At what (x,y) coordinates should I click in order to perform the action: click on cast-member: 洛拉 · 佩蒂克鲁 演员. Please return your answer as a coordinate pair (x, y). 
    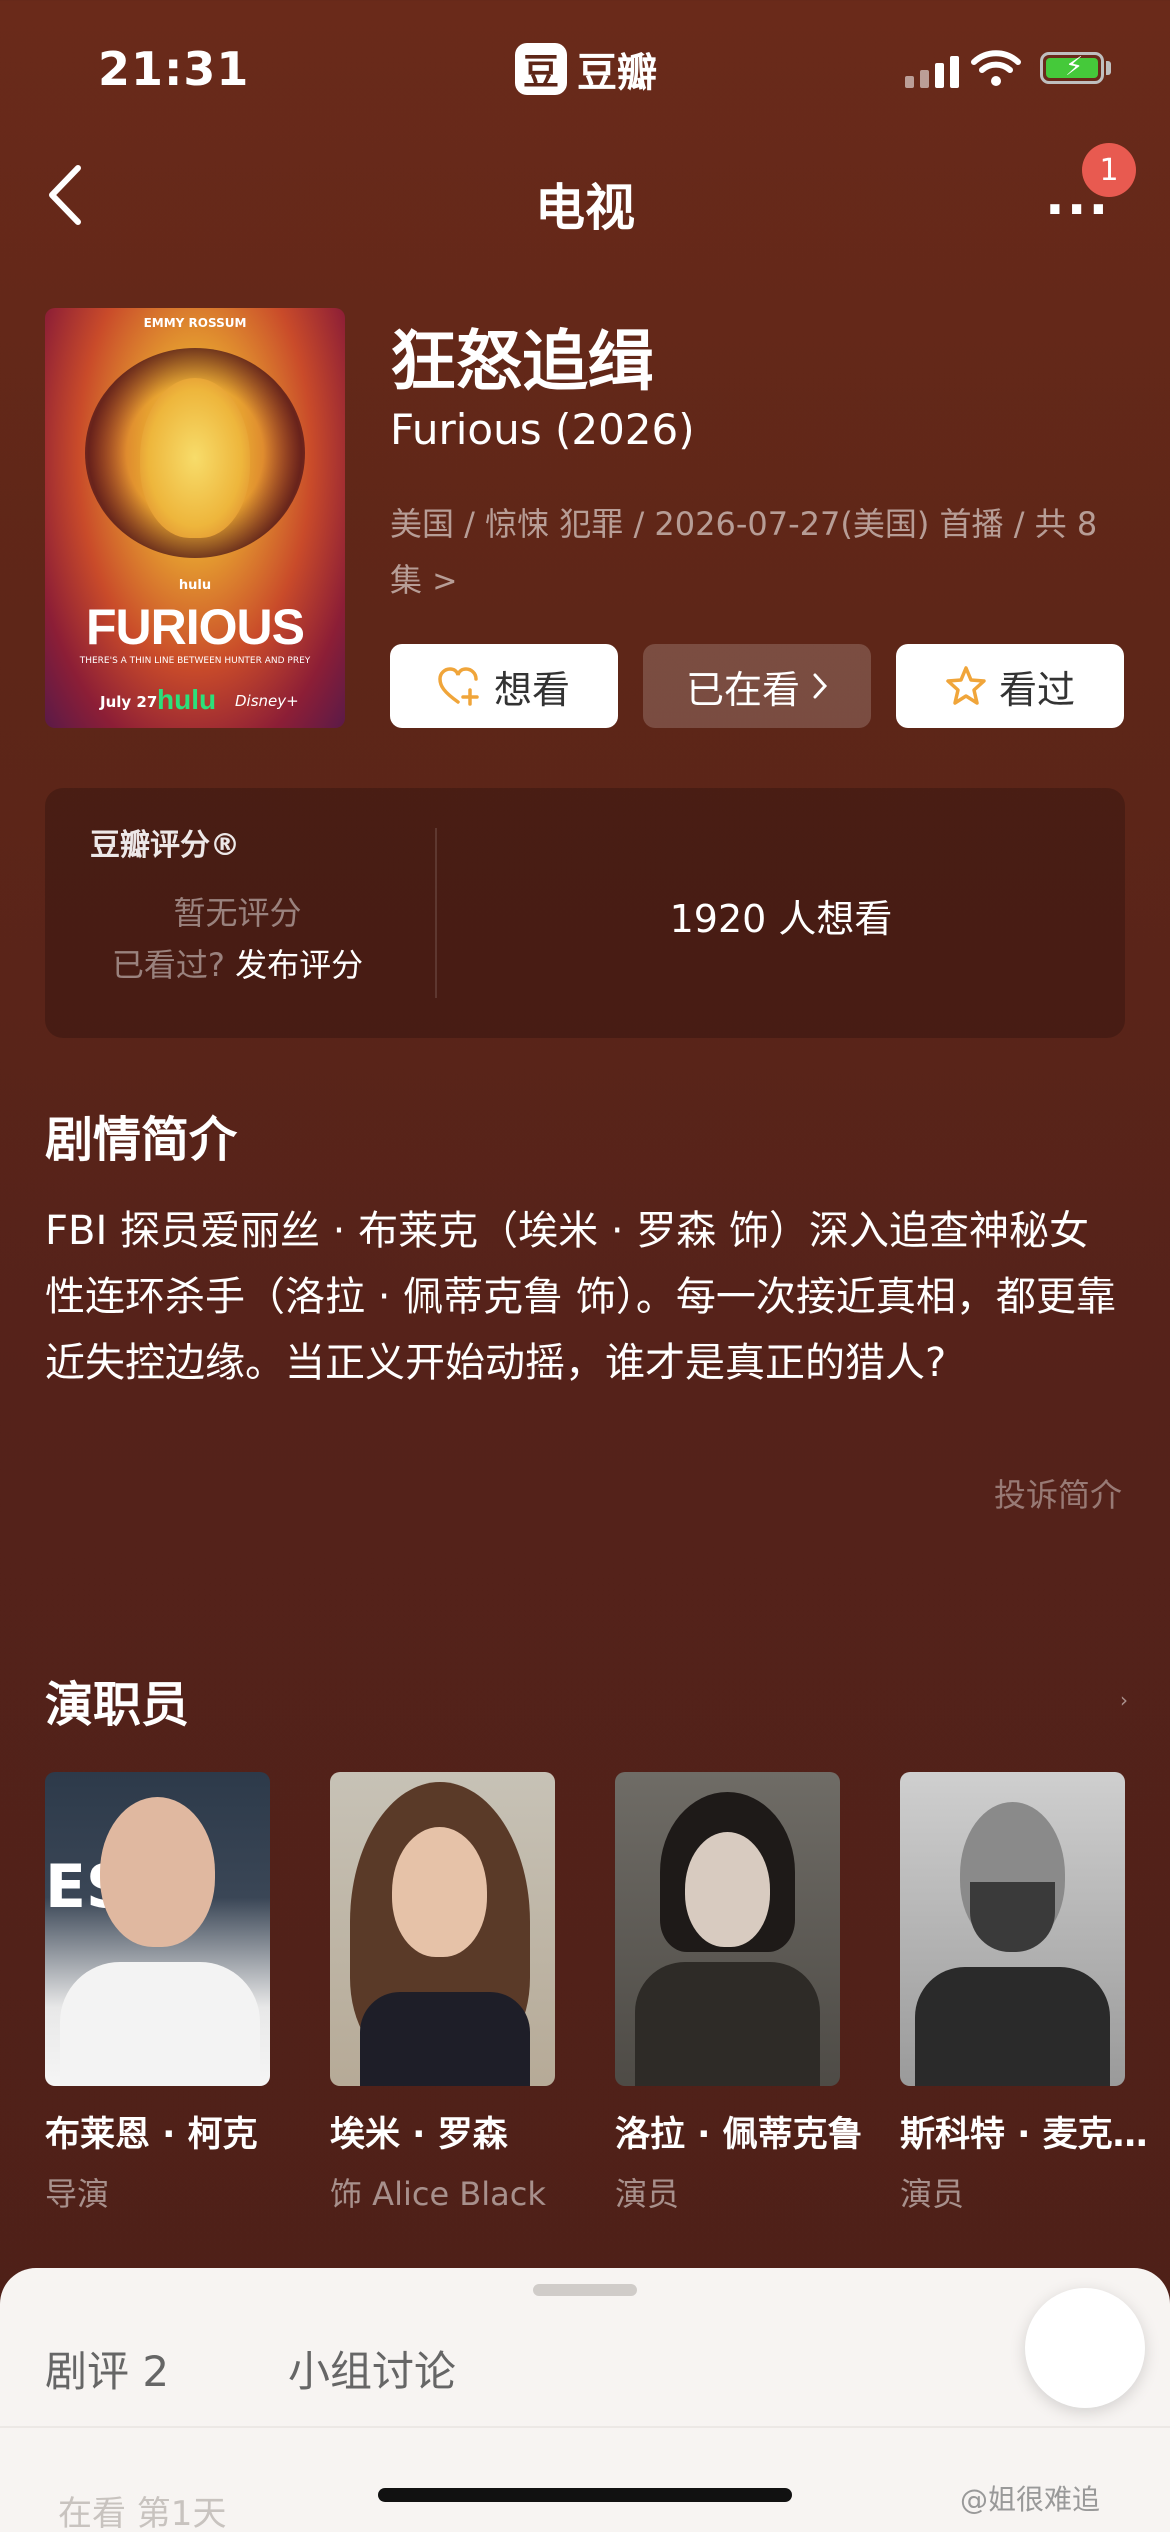
    Looking at the image, I should click on (739, 1993).